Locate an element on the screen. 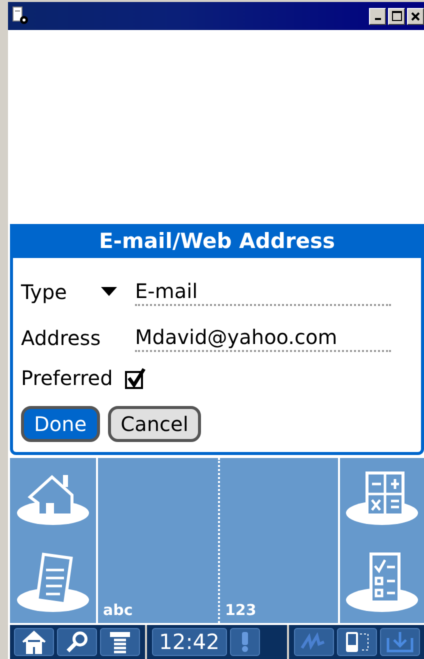 The image size is (424, 659). type-field: E-mail is located at coordinates (263, 292).